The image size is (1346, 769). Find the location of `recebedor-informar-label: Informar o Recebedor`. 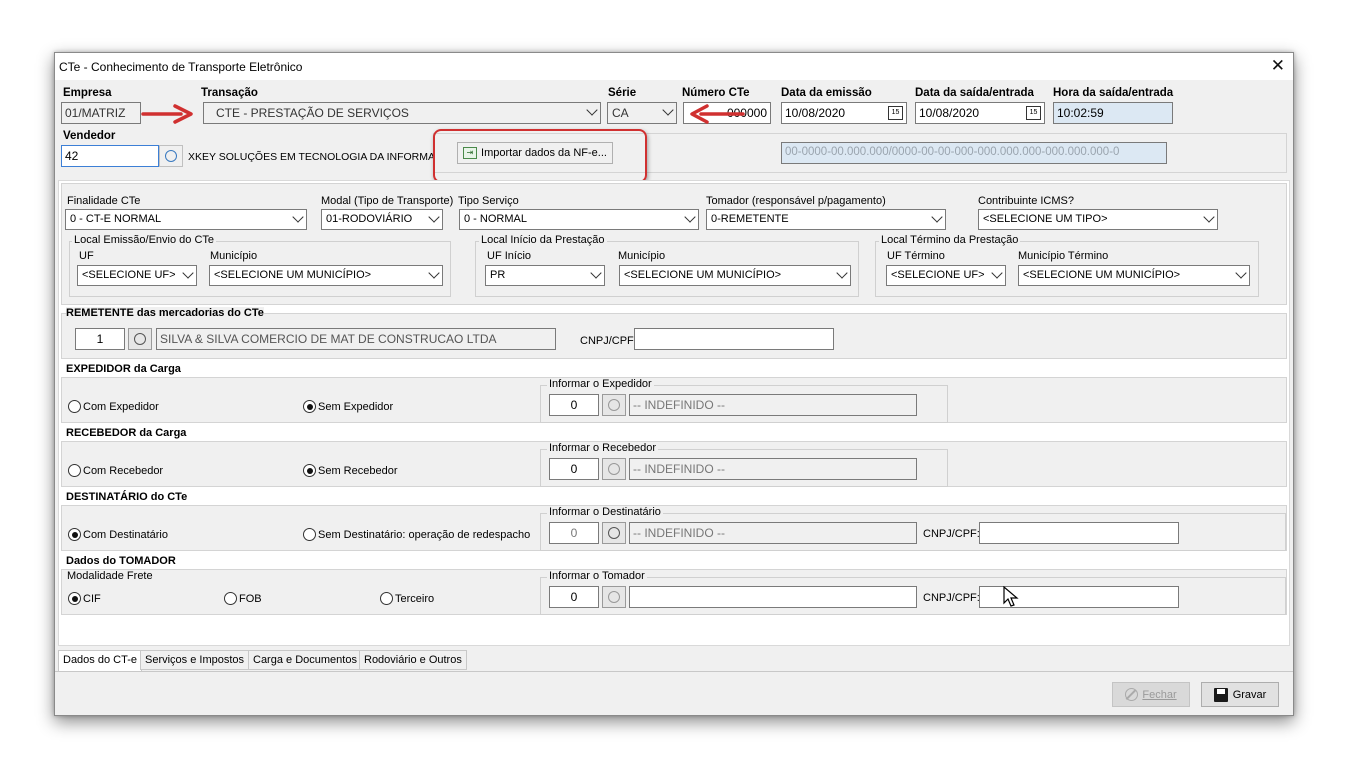

recebedor-informar-label: Informar o Recebedor is located at coordinates (602, 448).